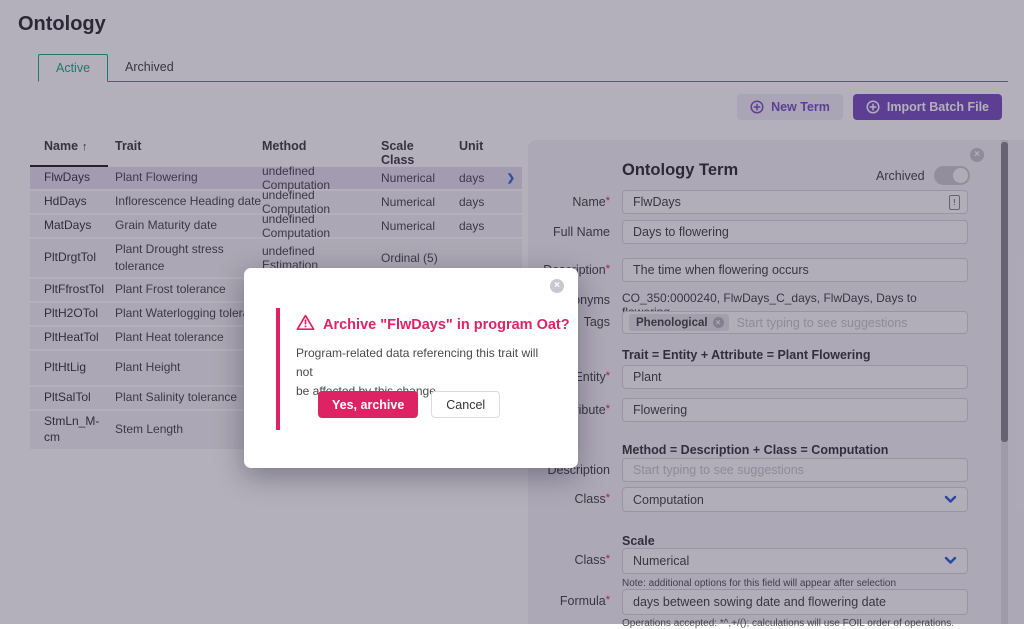 The image size is (1024, 629). What do you see at coordinates (368, 404) in the screenshot?
I see `confirm-archive-button: Yes, archive` at bounding box center [368, 404].